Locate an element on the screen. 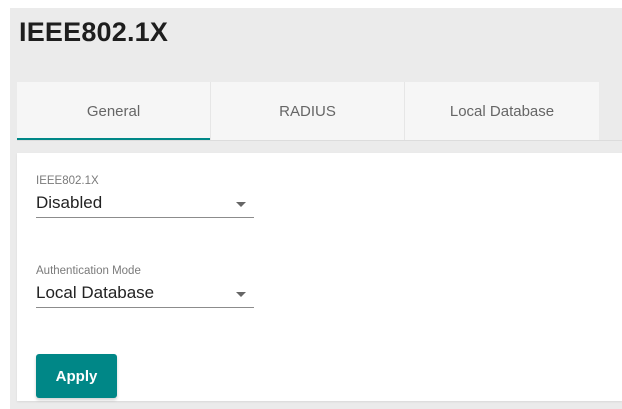 This screenshot has width=622, height=409. page-title: IEEE802.1X is located at coordinates (94, 32).